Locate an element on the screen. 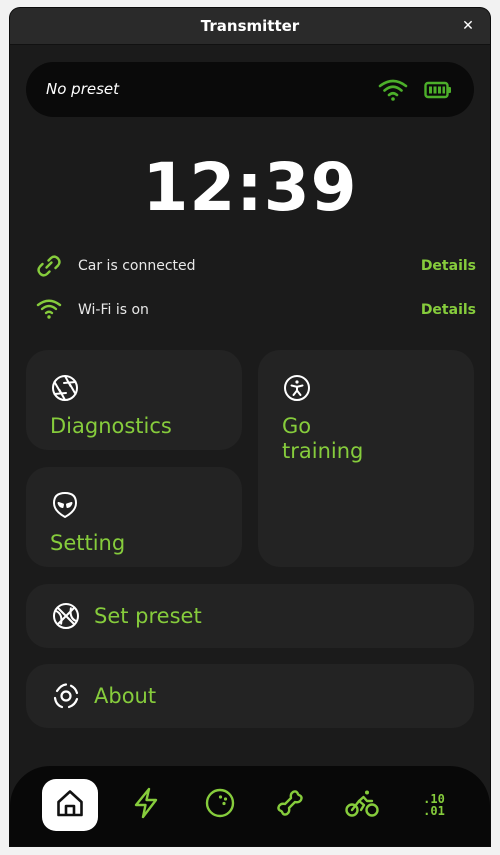 The image size is (500, 855). binary-icon: .10 .01 is located at coordinates (434, 805).